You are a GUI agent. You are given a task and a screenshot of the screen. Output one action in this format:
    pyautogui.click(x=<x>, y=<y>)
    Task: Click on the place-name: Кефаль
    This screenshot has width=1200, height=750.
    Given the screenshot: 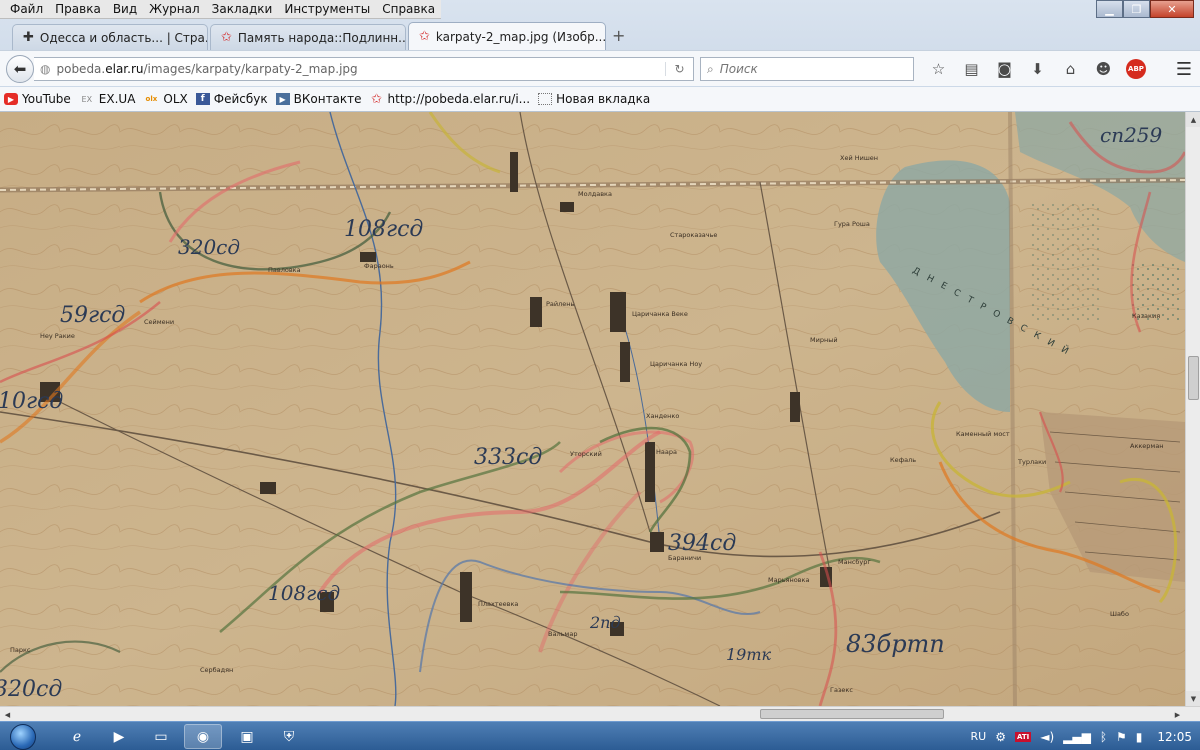 What is the action you would take?
    pyautogui.click(x=903, y=460)
    